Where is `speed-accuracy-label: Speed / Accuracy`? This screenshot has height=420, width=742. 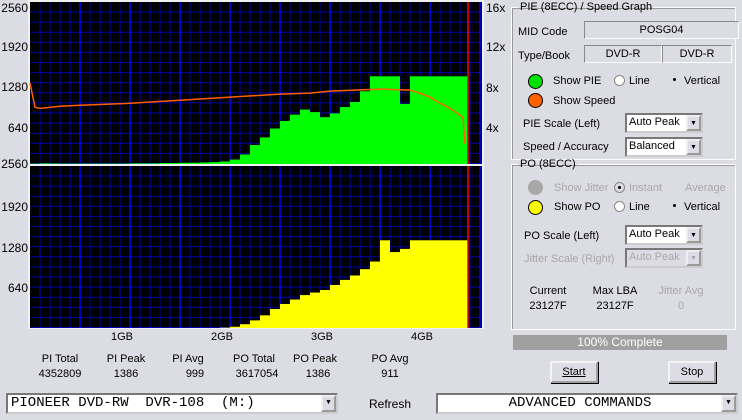 speed-accuracy-label: Speed / Accuracy is located at coordinates (566, 147).